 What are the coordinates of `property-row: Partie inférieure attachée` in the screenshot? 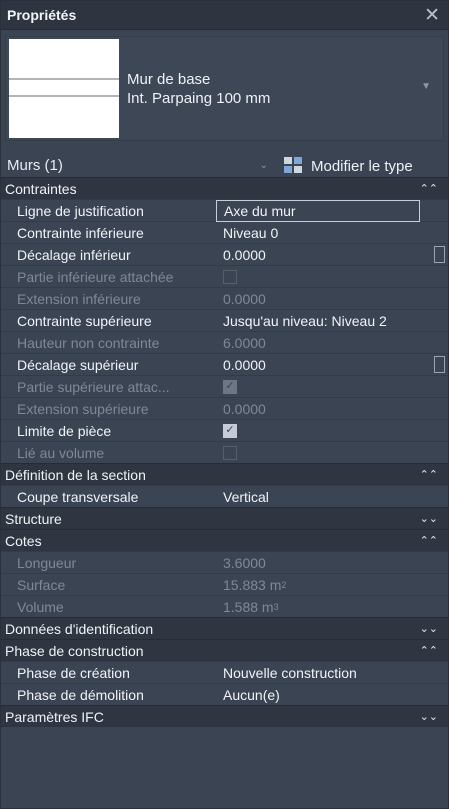 It's located at (224, 276).